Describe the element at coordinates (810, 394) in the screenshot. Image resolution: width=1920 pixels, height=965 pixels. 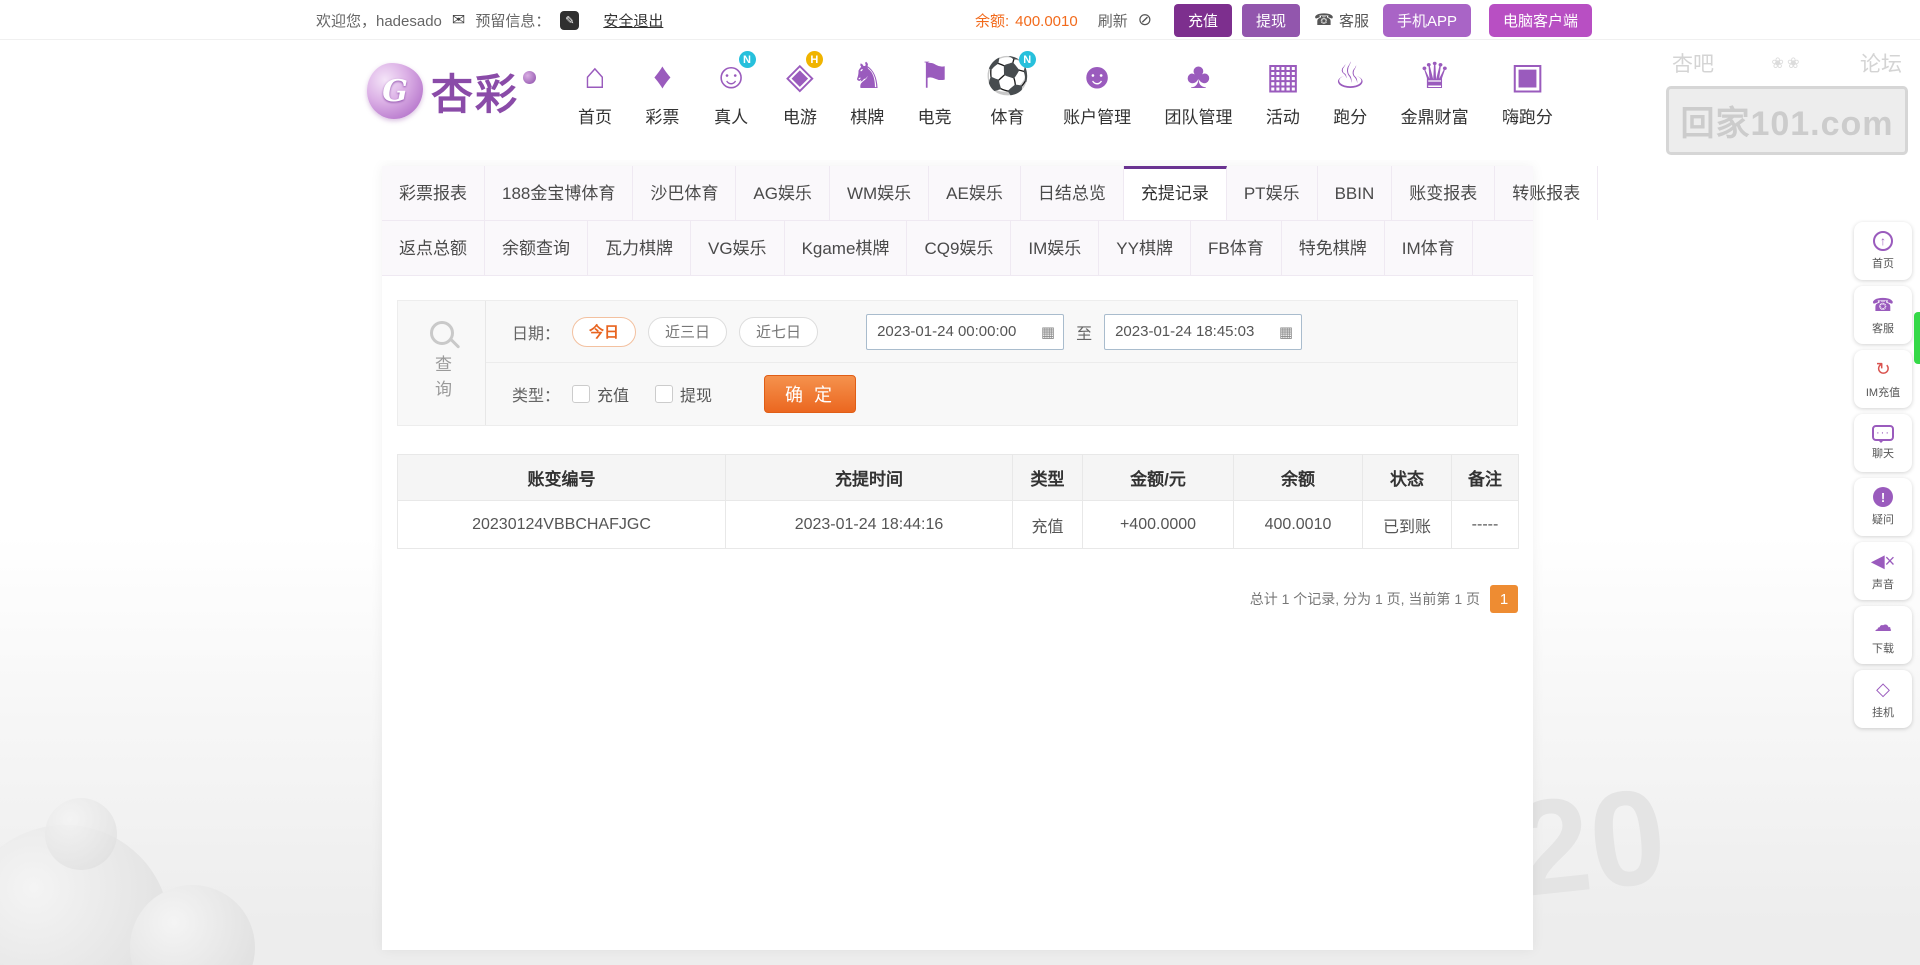
I see `confirm-button: 确 定` at that location.